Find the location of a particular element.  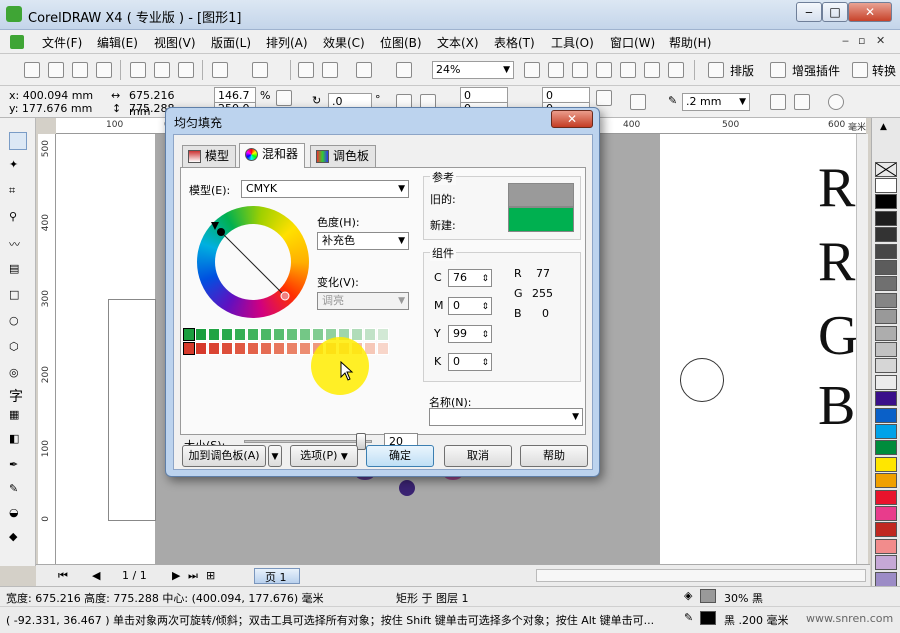

pick-tool-icon is located at coordinates (18, 141).